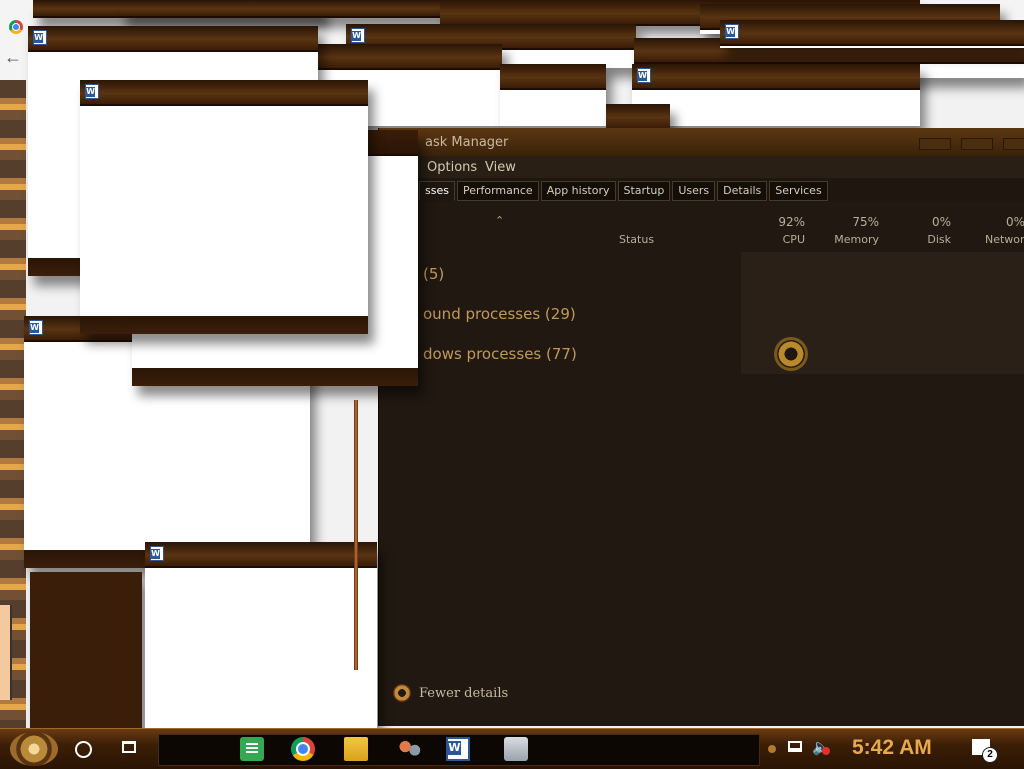 The image size is (1024, 769). I want to click on file-explorer-icon, so click(356, 749).